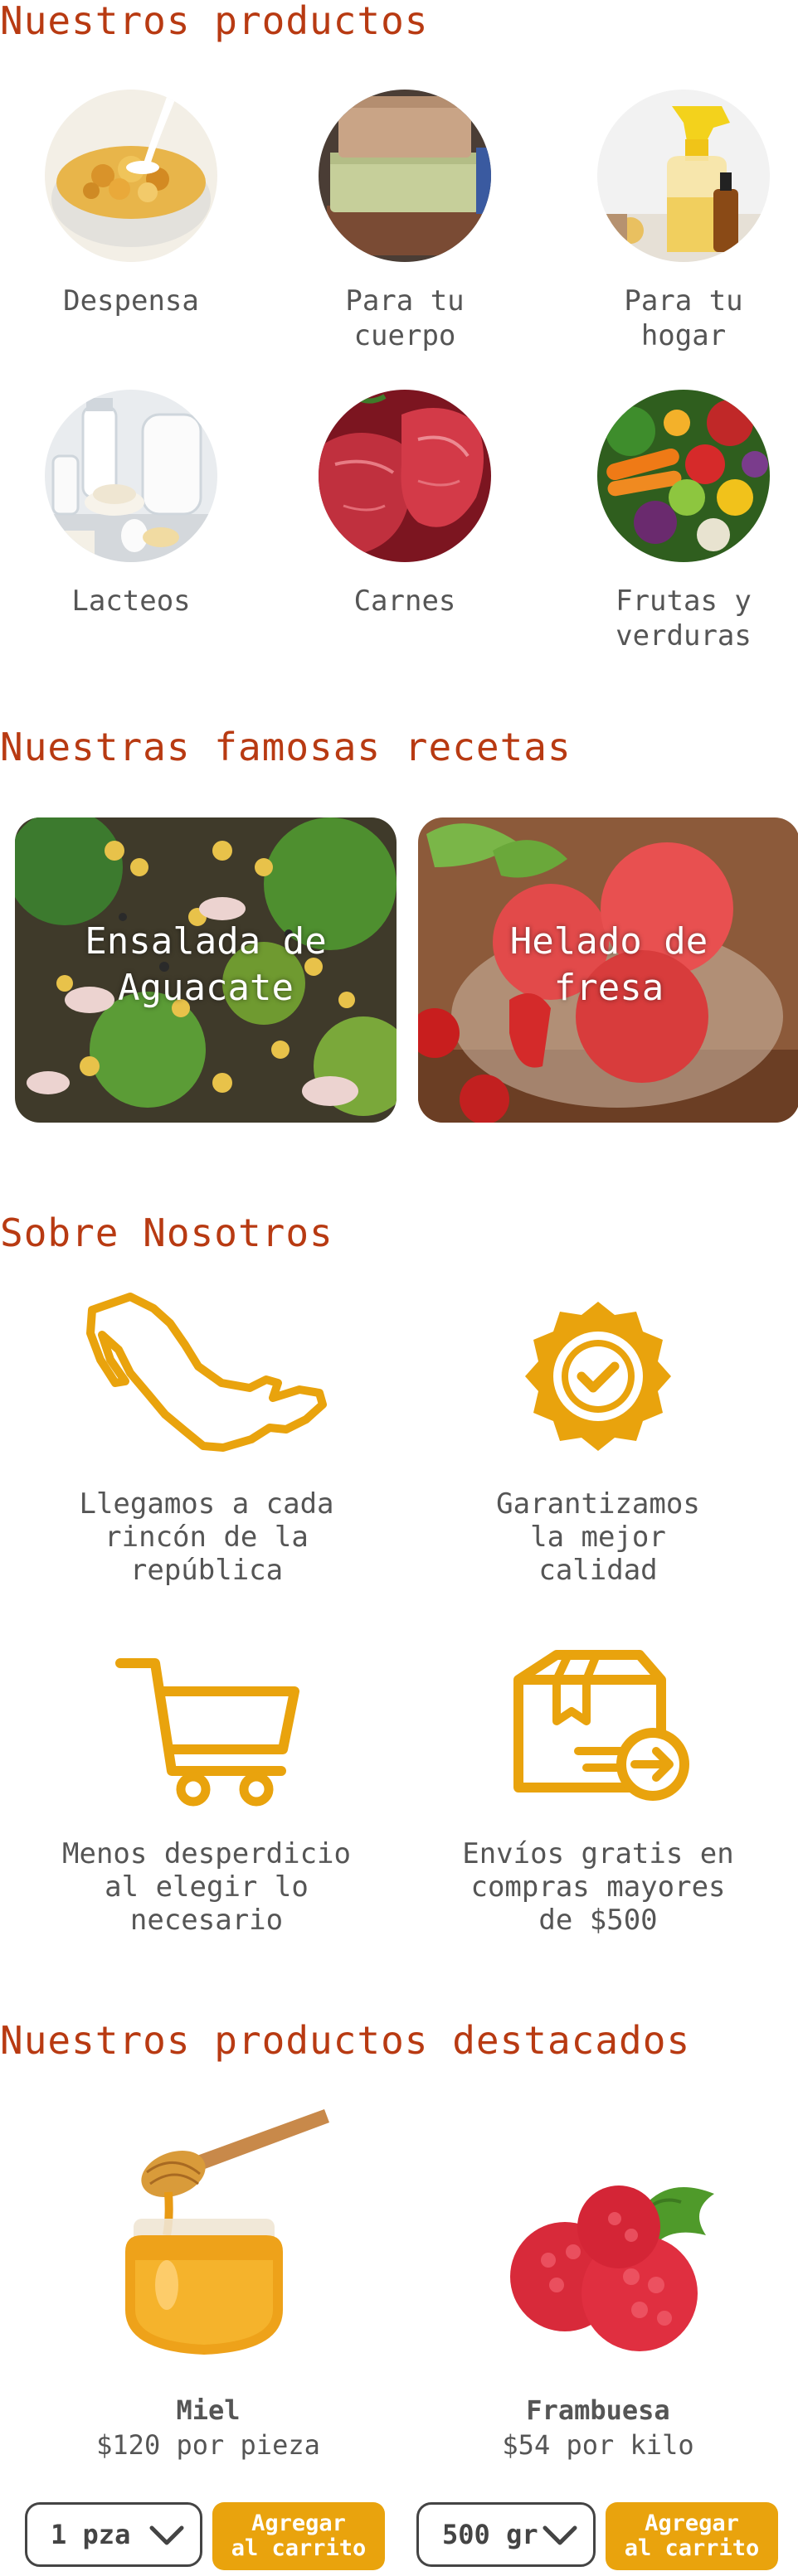 The image size is (798, 2576). Describe the element at coordinates (131, 601) in the screenshot. I see `category-label: Lacteos` at that location.